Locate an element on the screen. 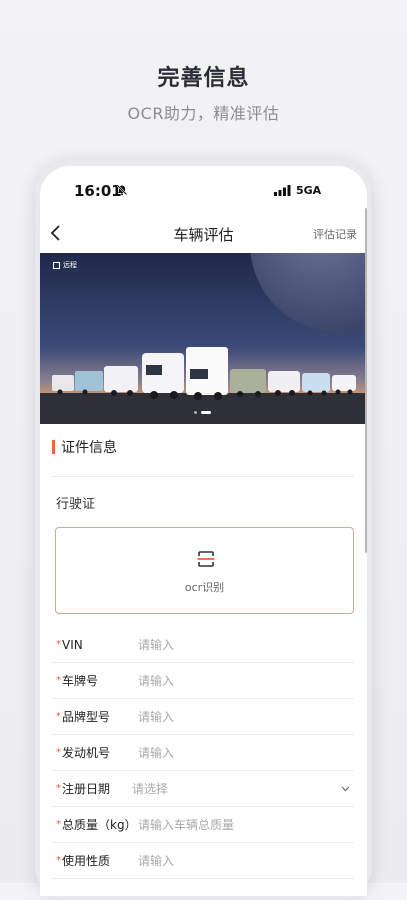 Image resolution: width=407 pixels, height=900 pixels. carousel-indicator is located at coordinates (202, 412).